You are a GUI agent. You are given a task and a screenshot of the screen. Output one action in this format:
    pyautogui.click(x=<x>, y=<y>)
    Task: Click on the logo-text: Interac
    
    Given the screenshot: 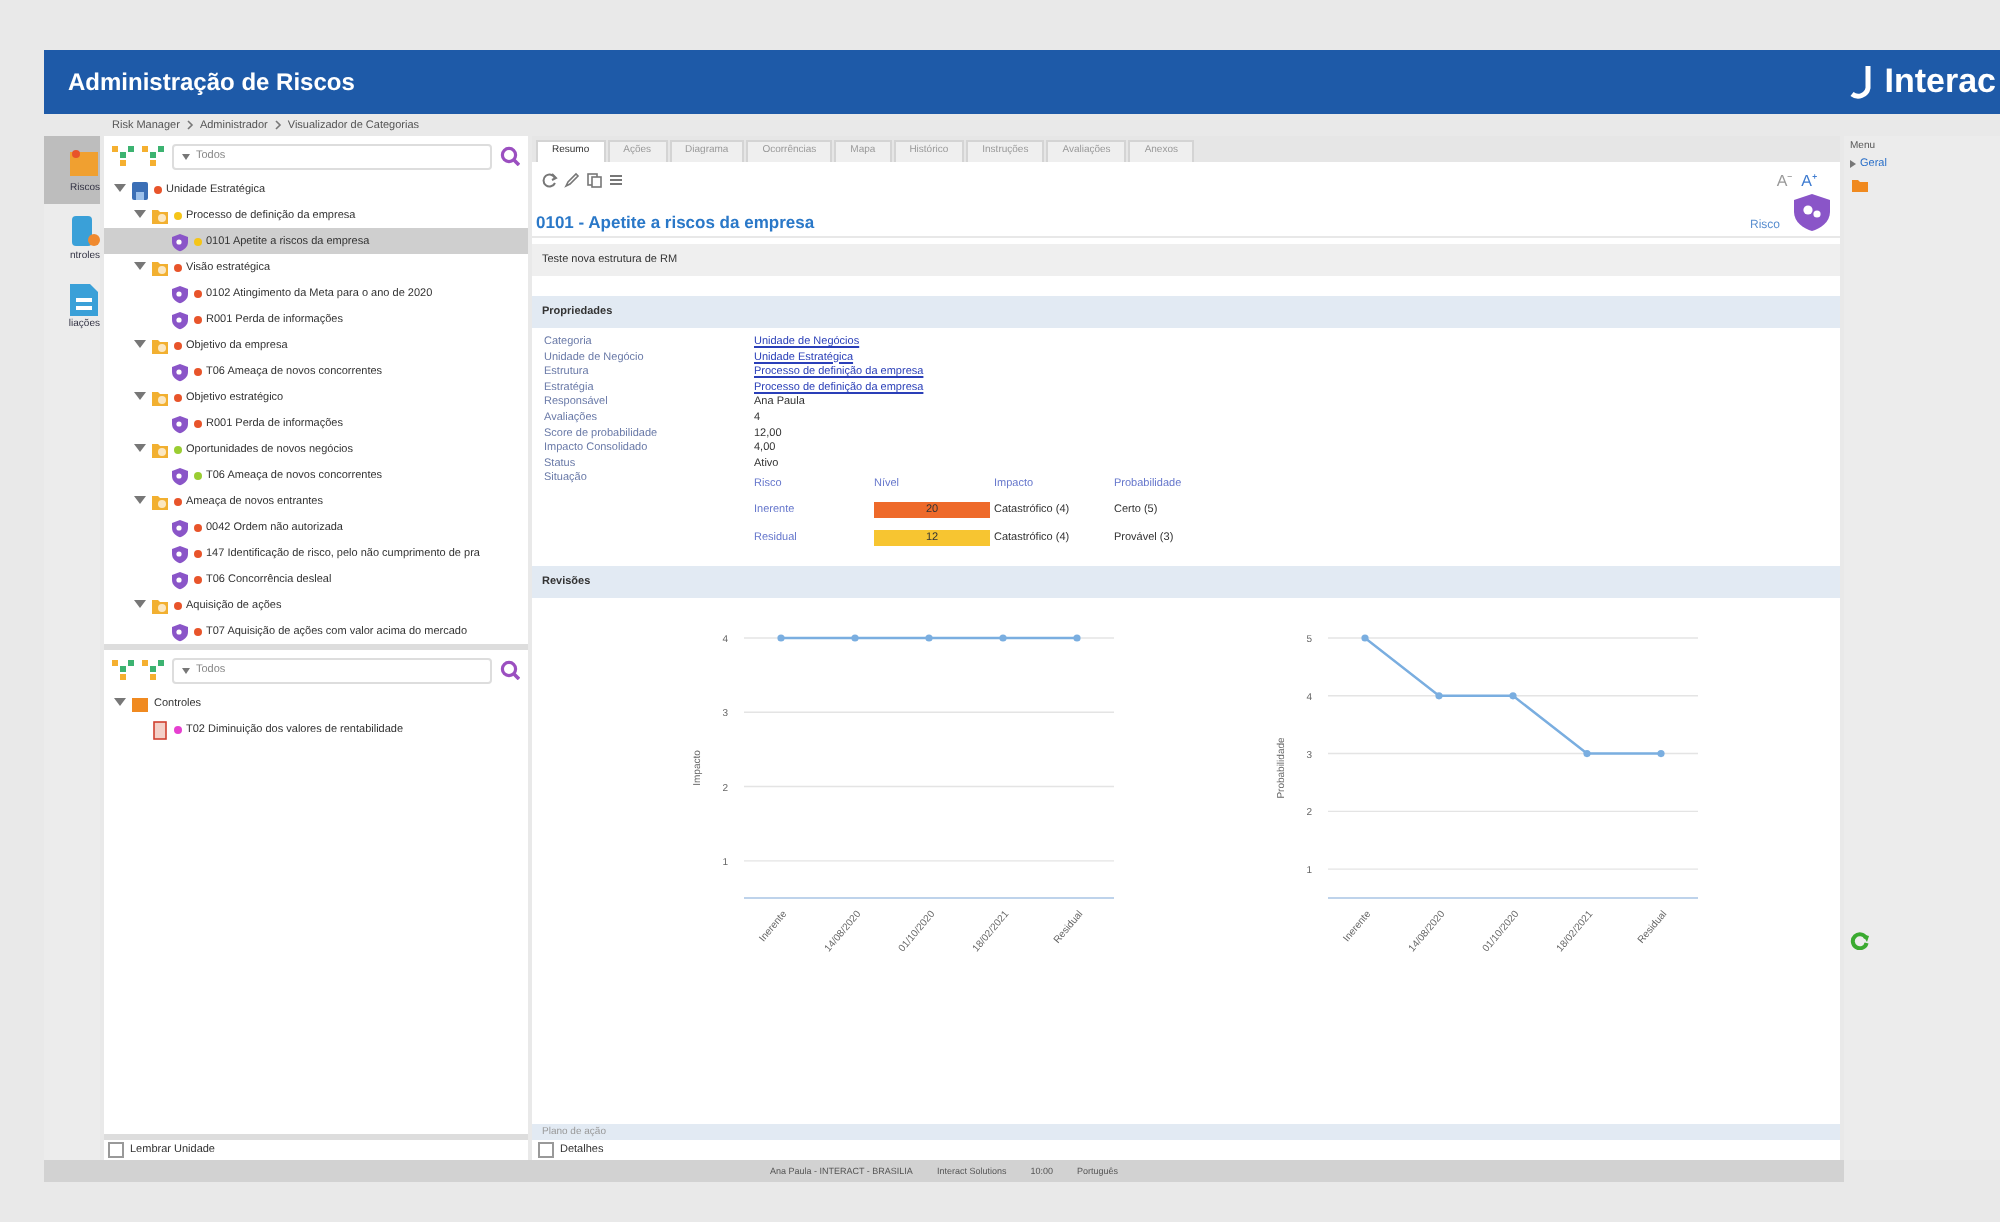 What is the action you would take?
    pyautogui.click(x=1940, y=82)
    